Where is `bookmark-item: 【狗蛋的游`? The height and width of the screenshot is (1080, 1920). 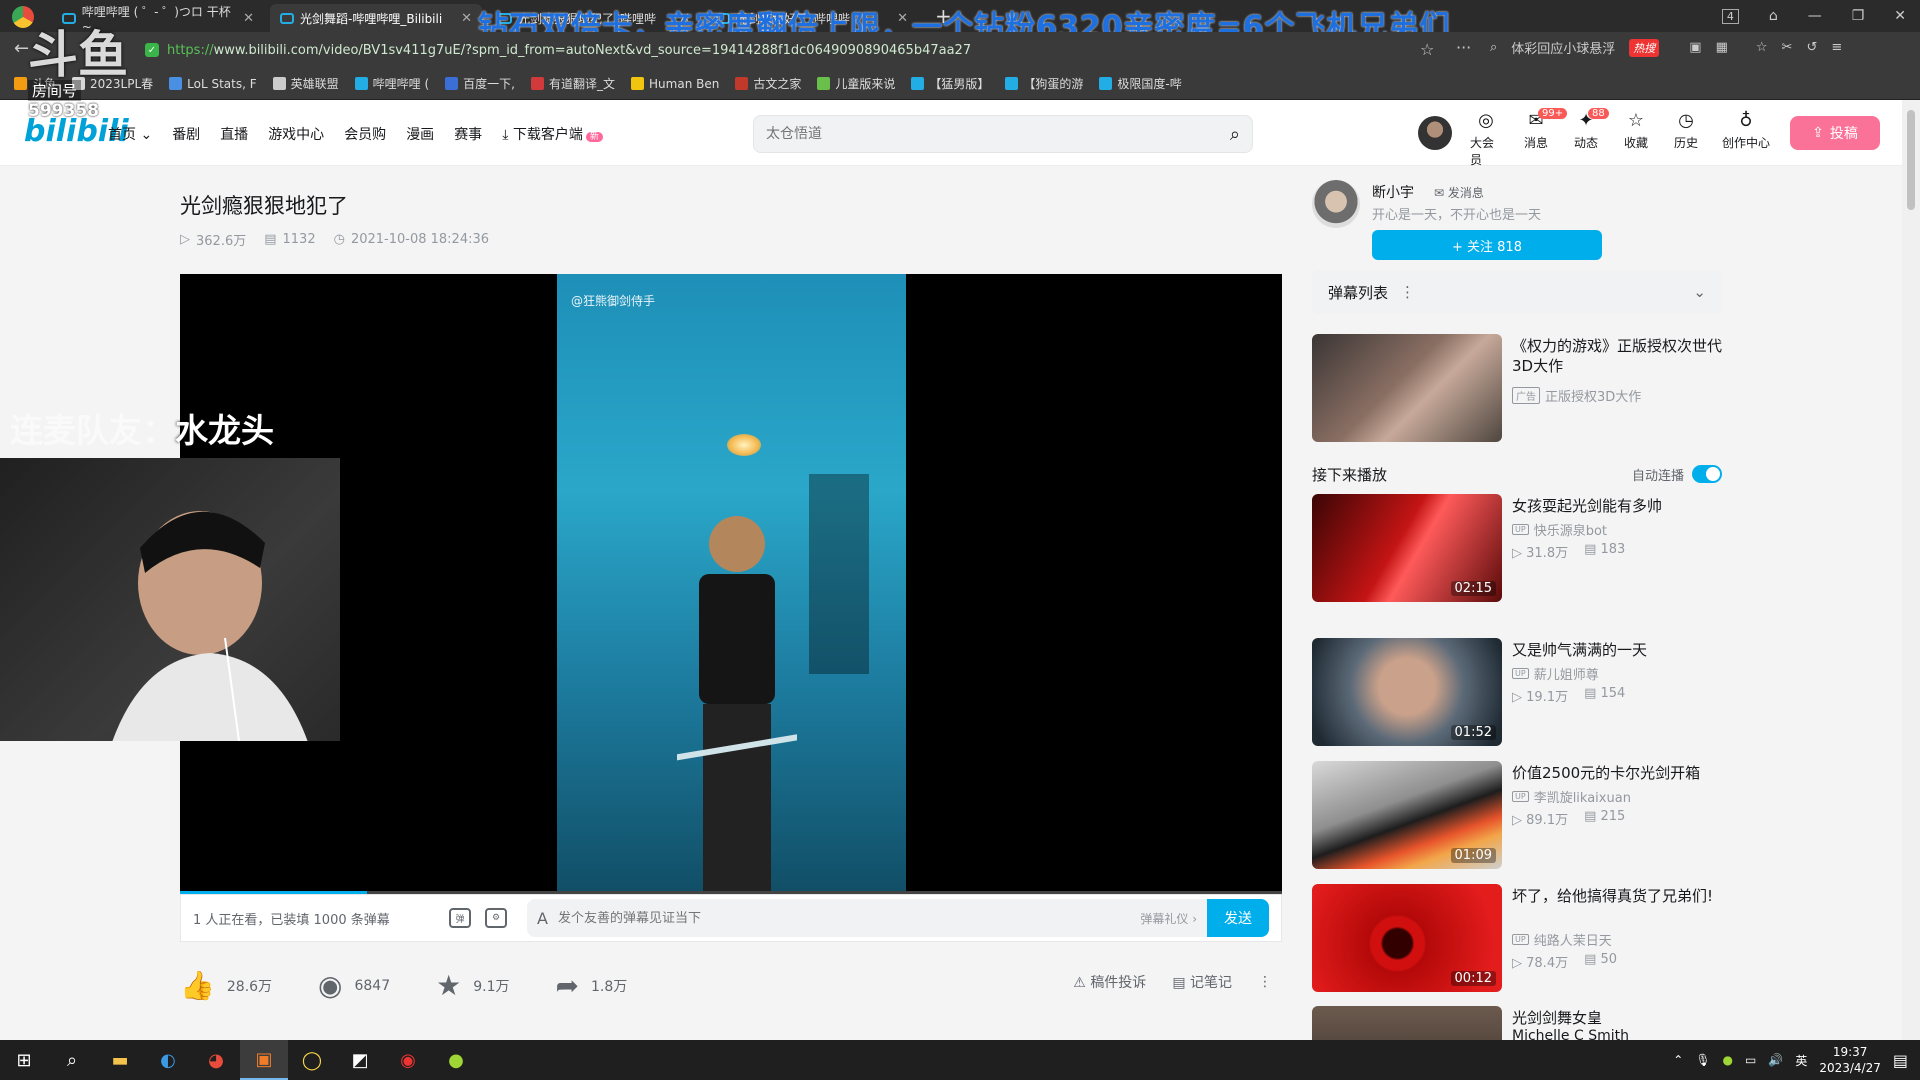 bookmark-item: 【狗蛋的游 is located at coordinates (1044, 83).